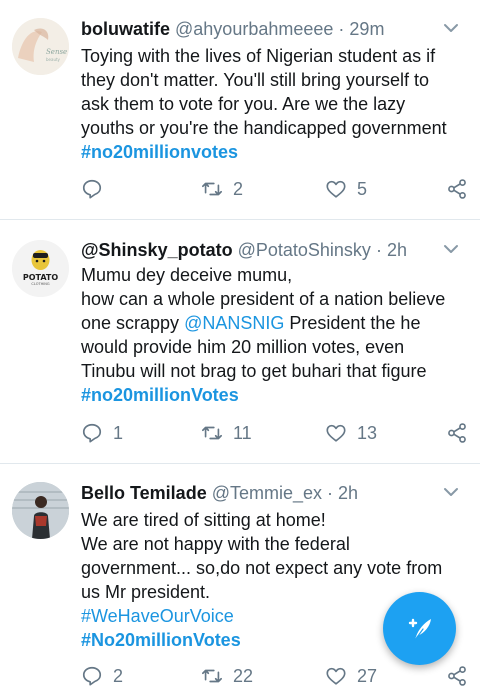 This screenshot has height=692, width=480. I want to click on avatar, so click(40, 510).